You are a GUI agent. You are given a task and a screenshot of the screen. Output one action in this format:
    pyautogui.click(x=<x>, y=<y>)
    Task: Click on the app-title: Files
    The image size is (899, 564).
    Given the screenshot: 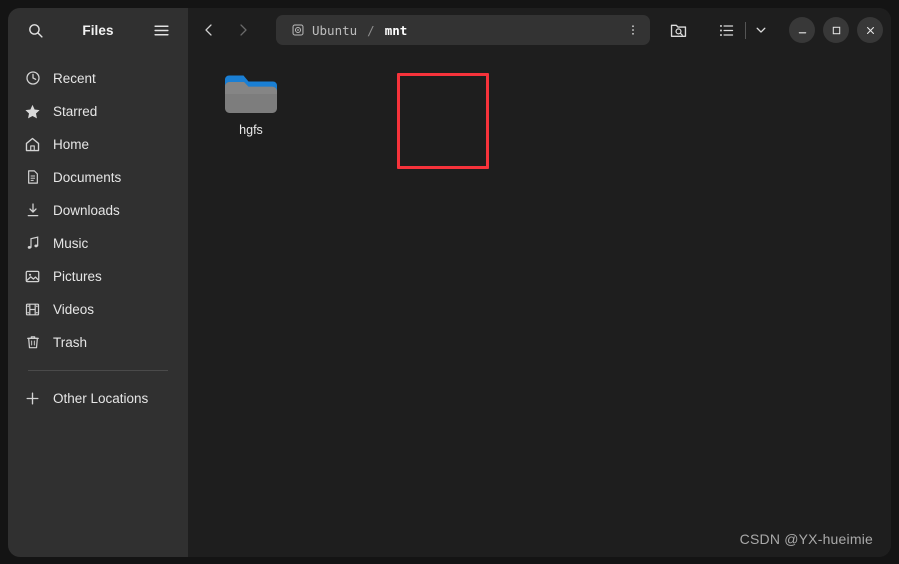 What is the action you would take?
    pyautogui.click(x=98, y=30)
    